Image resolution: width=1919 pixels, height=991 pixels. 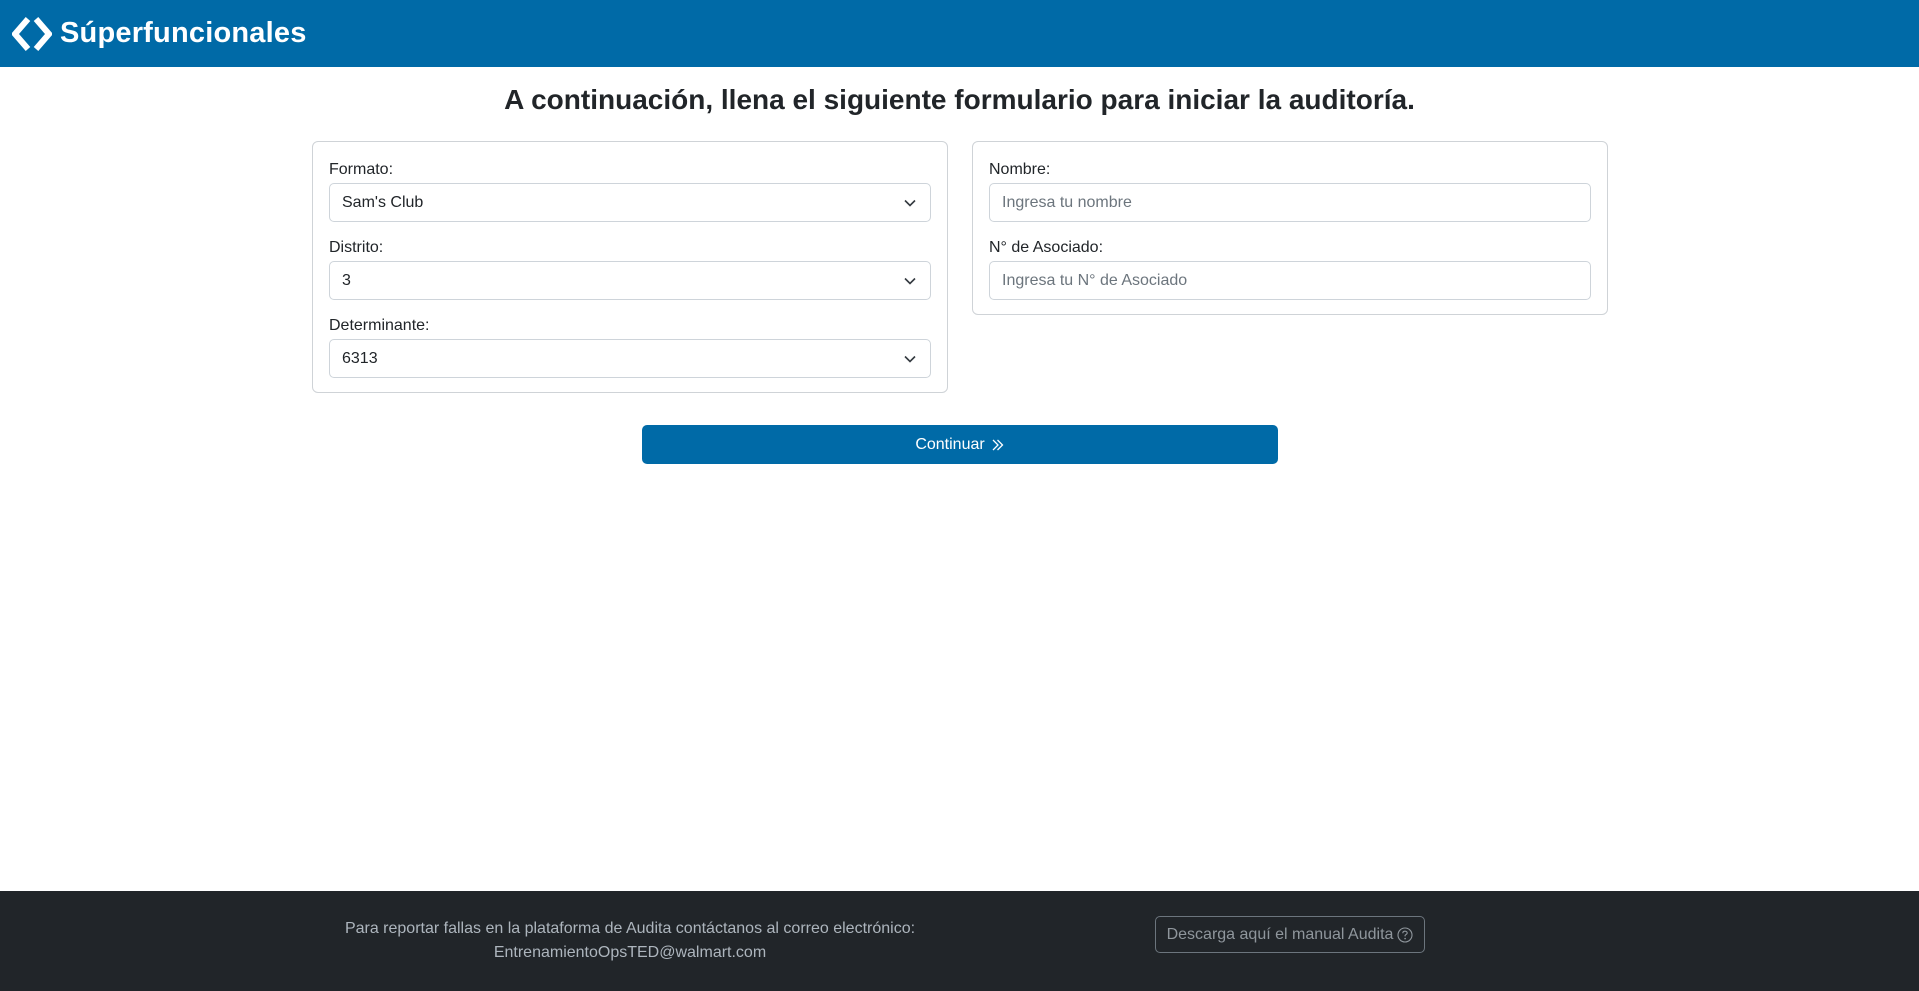 I want to click on nombre-input-placeholder: Ingresa tu nombre, so click(x=1067, y=202).